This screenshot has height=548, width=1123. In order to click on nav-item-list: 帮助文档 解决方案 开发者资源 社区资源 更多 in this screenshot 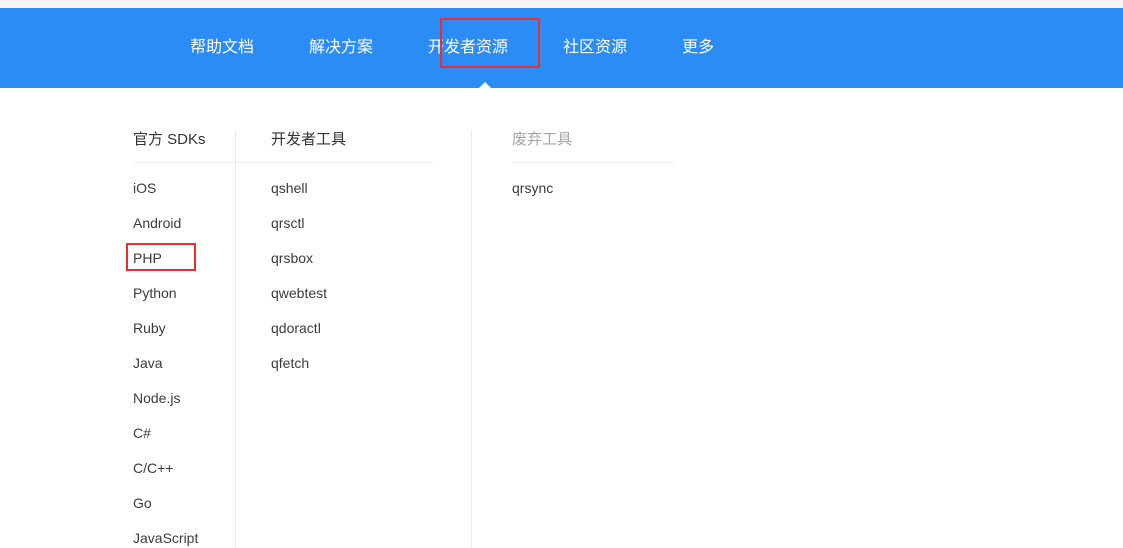, I will do `click(452, 48)`.